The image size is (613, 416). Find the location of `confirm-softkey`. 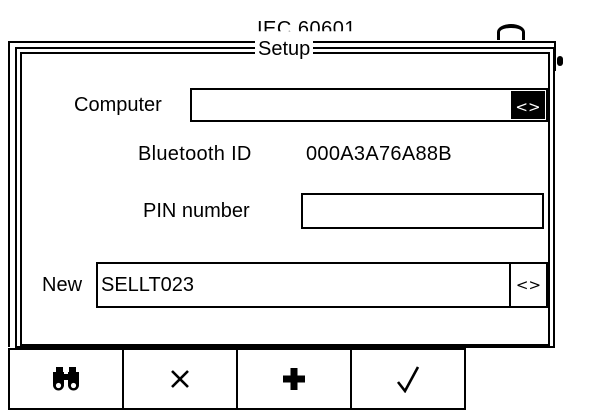

confirm-softkey is located at coordinates (408, 379).